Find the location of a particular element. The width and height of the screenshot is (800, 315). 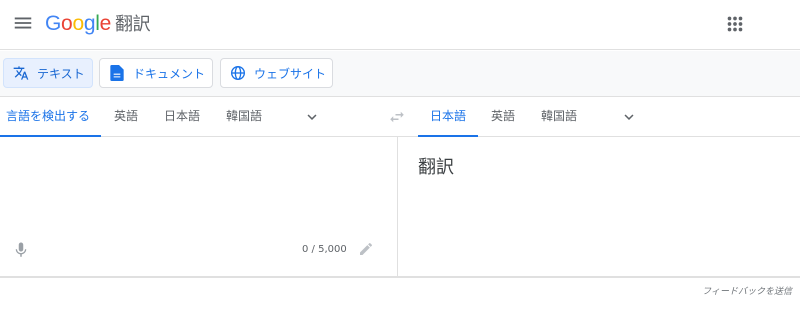

mode-selector-bar: テキスト ドキュメント ウェブサイト is located at coordinates (400, 74).